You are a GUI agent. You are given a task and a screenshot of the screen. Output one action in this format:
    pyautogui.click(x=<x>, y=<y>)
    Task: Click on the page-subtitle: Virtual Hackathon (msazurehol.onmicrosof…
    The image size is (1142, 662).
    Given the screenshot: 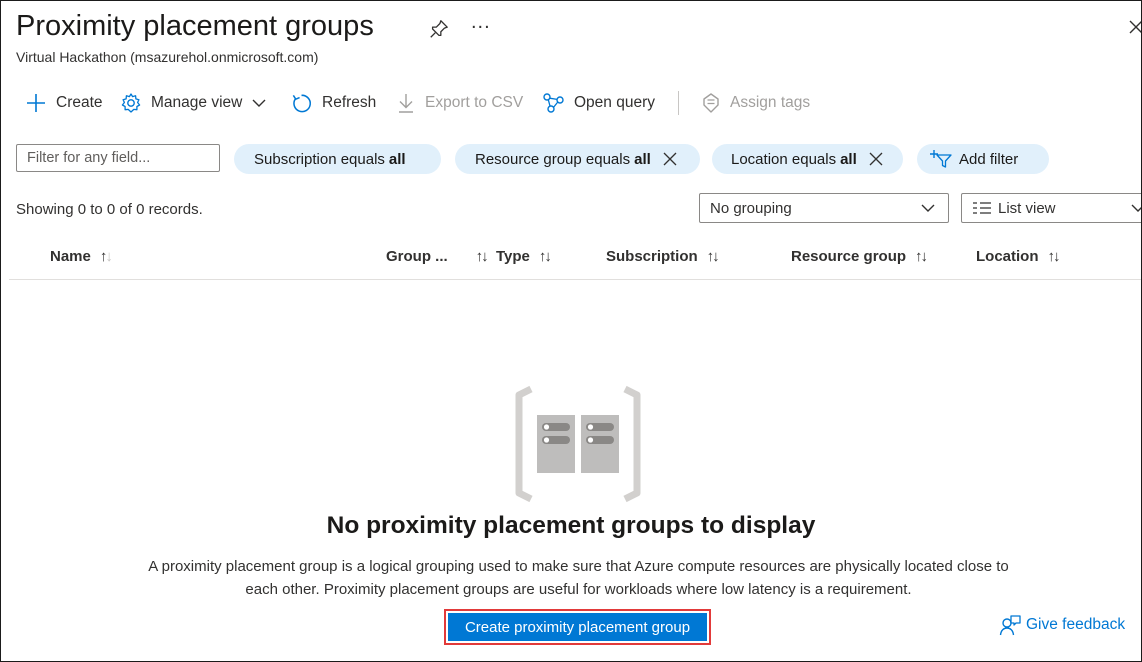 What is the action you would take?
    pyautogui.click(x=167, y=57)
    